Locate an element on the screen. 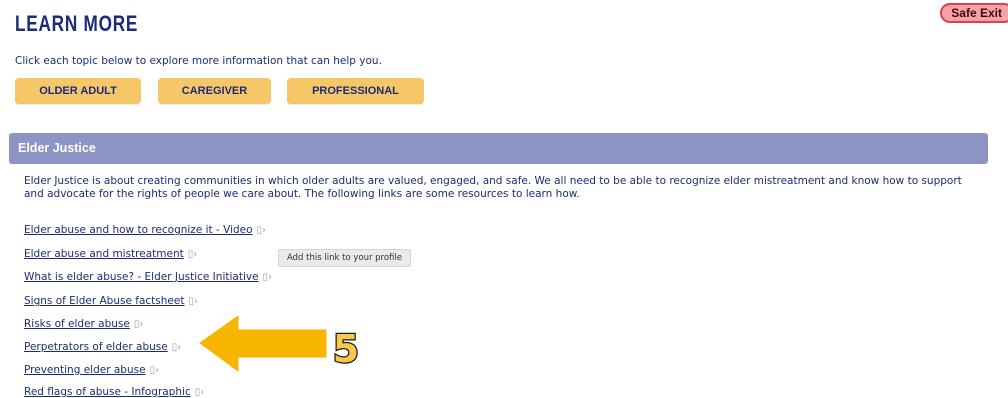 This screenshot has width=1008, height=398. section-header: Elder Justice is located at coordinates (498, 148).